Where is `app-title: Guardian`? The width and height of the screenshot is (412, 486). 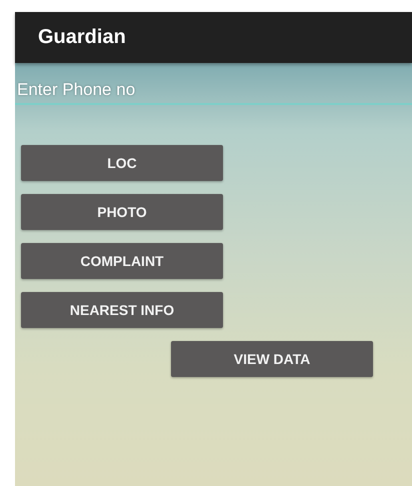
app-title: Guardian is located at coordinates (82, 37).